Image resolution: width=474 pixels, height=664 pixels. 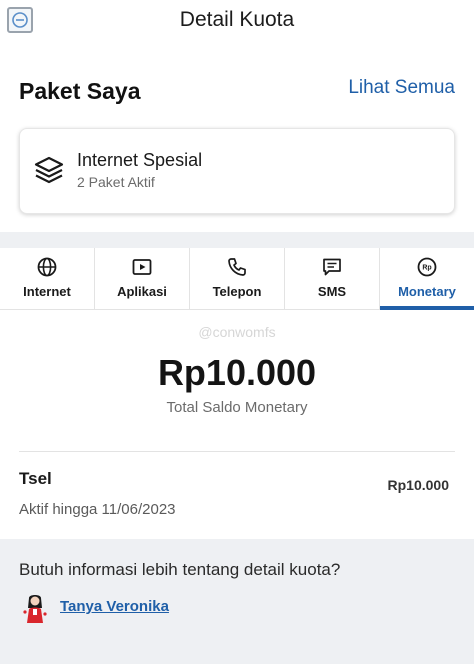 I want to click on page-title: Detail Kuota, so click(x=237, y=19).